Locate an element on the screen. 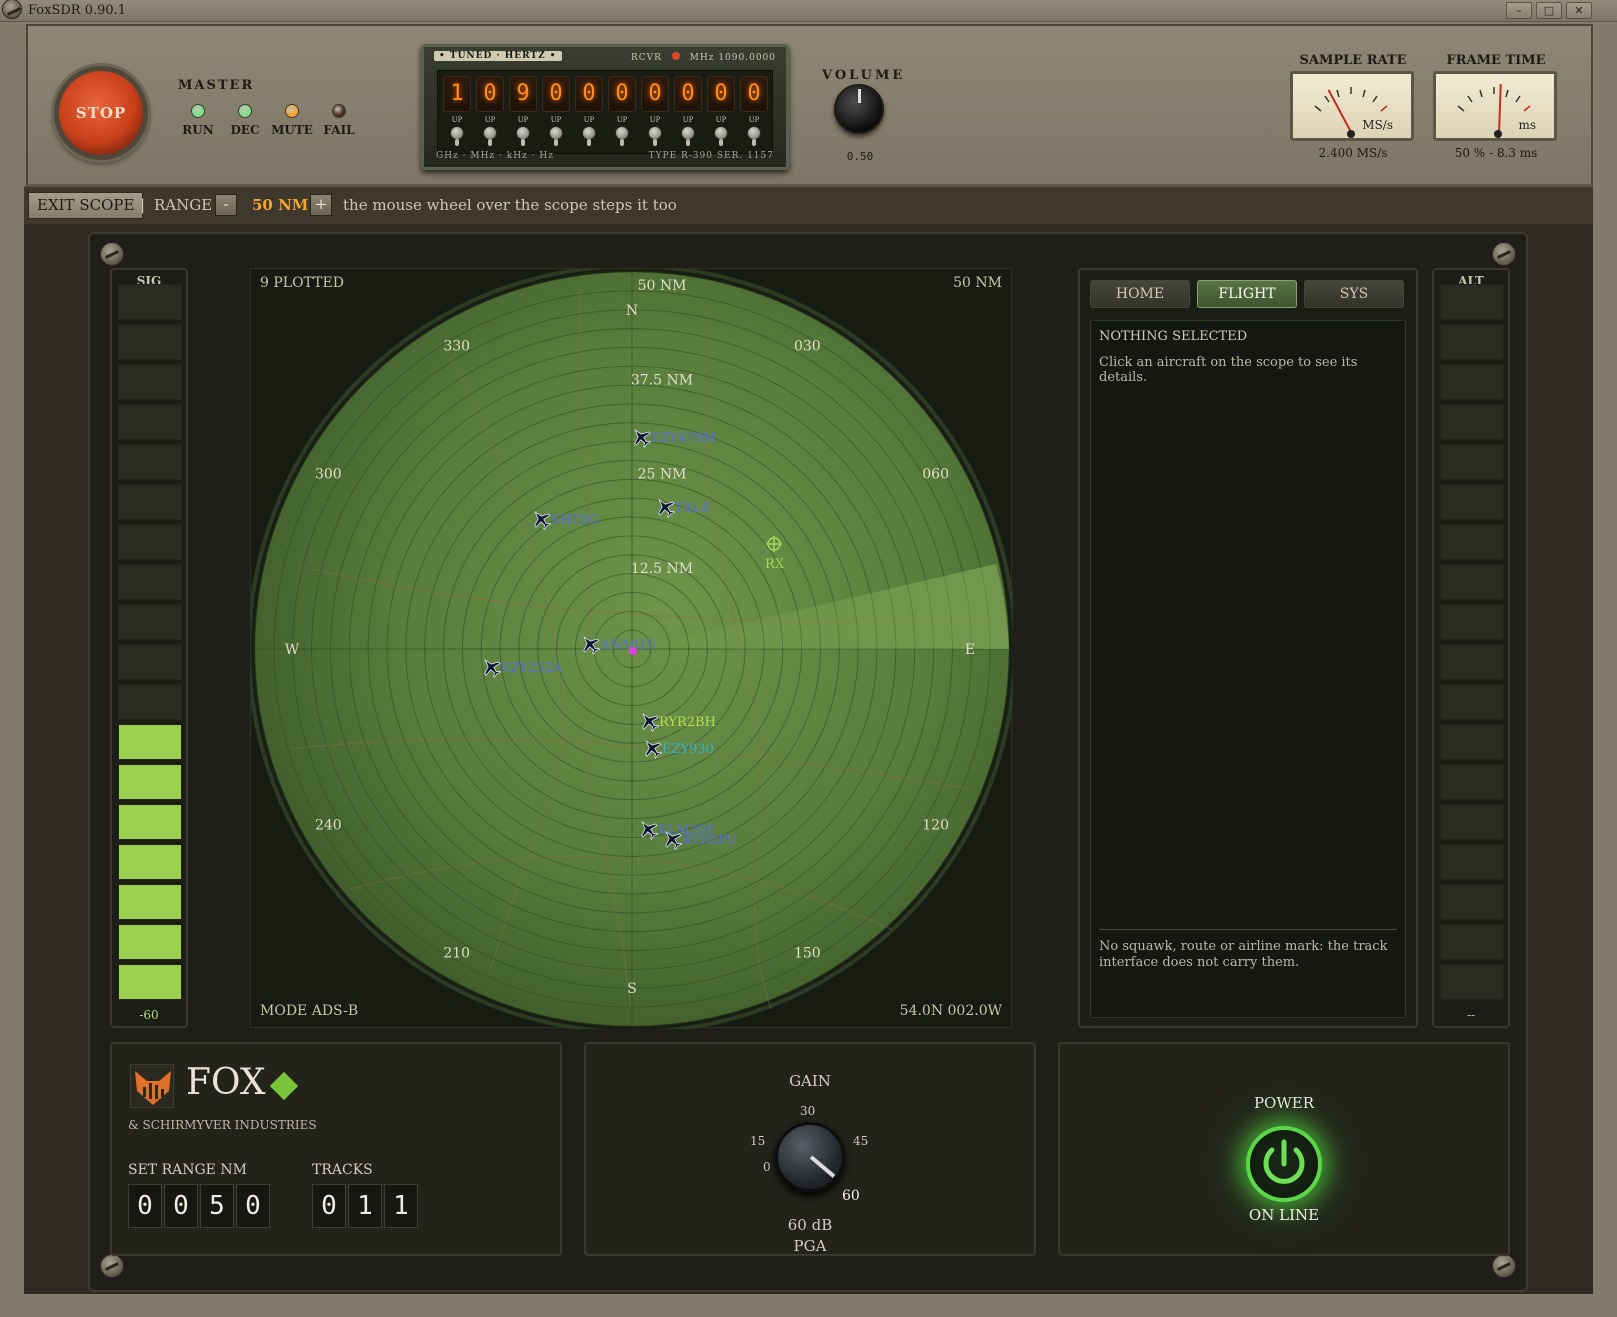  brand-subtitle: & SCHIRMYVER INDUSTRIES is located at coordinates (222, 1125).